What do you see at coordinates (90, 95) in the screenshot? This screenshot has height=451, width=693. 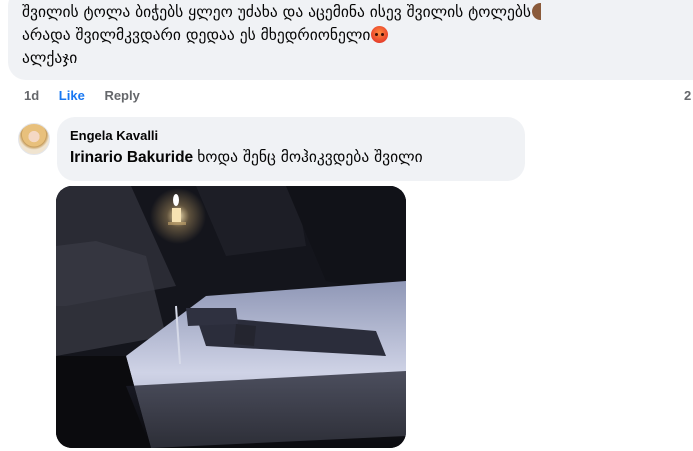 I see `comment-actions: 1d Like Reply` at bounding box center [90, 95].